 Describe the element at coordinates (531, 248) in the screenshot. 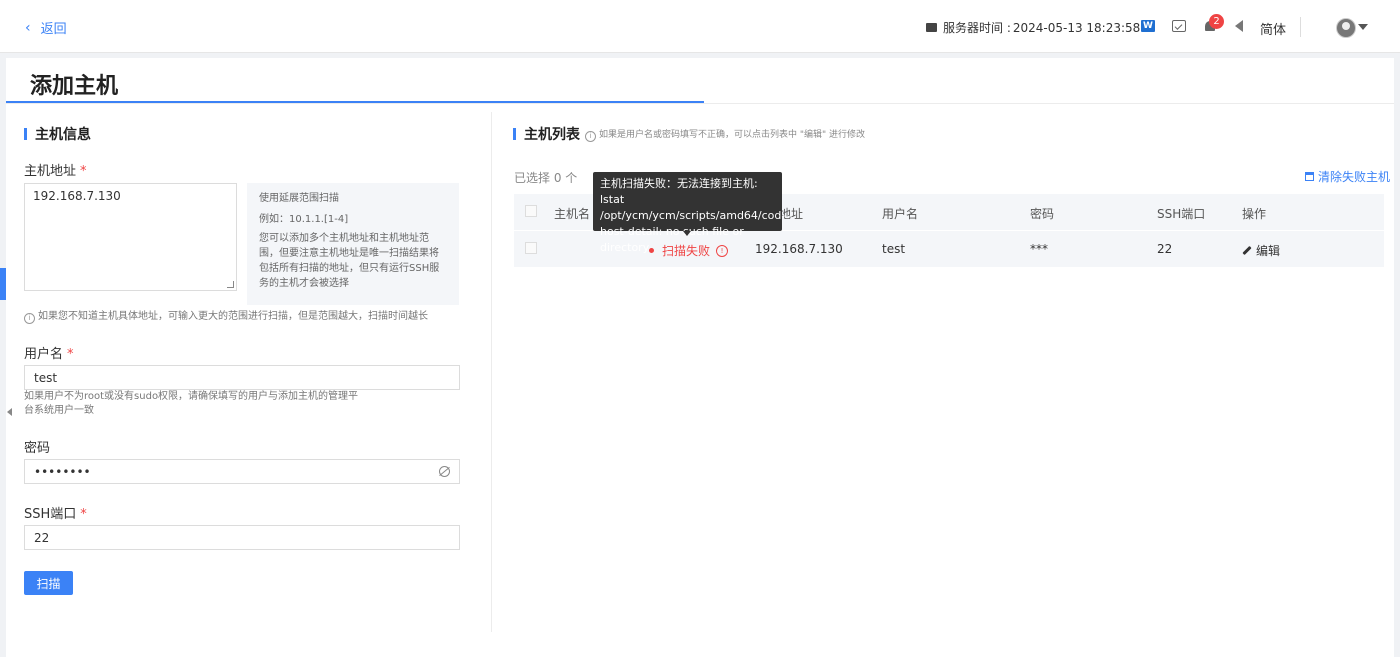

I see `row-checkbox` at that location.